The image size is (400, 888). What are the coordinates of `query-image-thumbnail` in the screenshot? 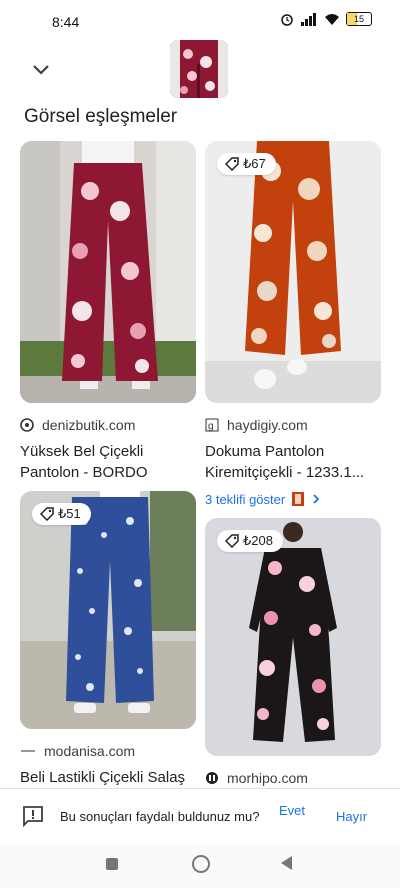 It's located at (199, 69).